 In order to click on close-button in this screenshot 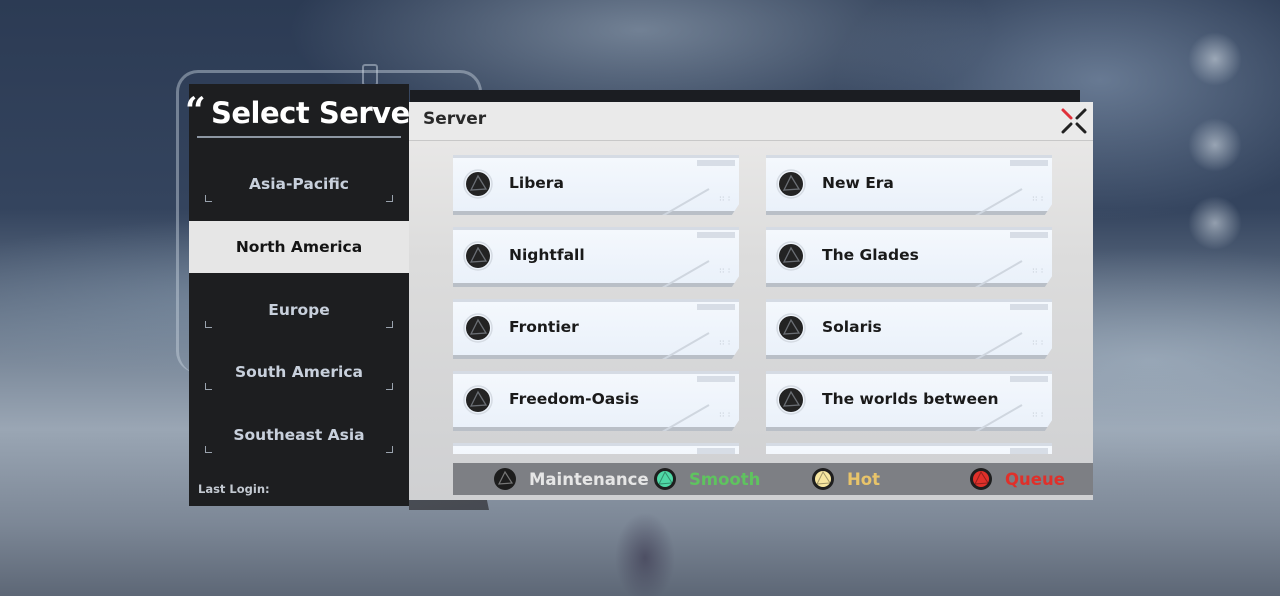, I will do `click(1074, 121)`.